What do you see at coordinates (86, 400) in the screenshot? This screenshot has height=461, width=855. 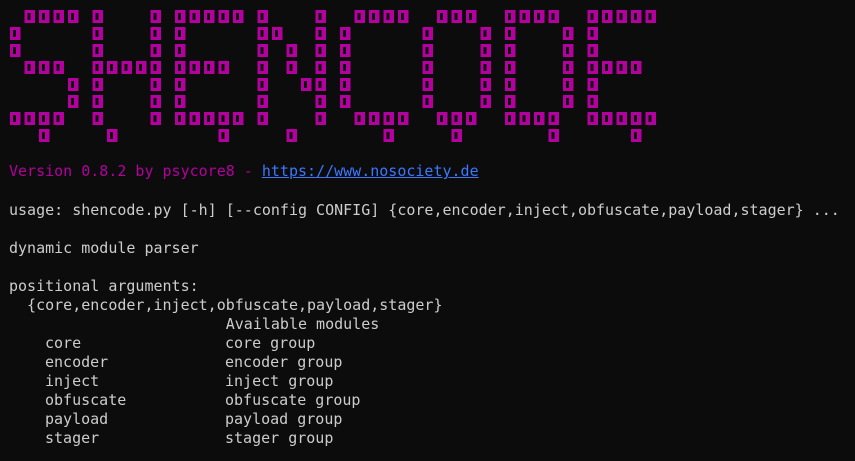 I see `module-name-obfuscate: obfuscate` at bounding box center [86, 400].